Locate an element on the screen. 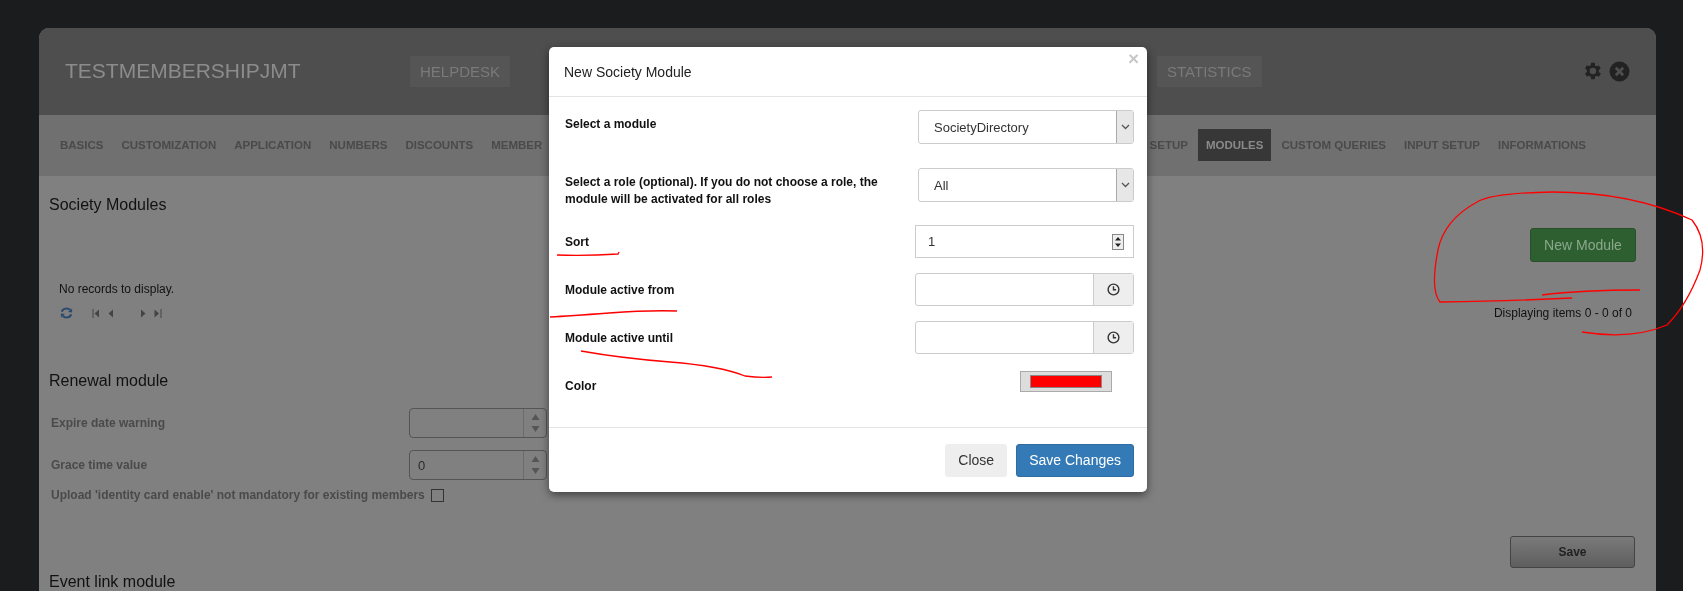  spin-icon is located at coordinates (1118, 241).